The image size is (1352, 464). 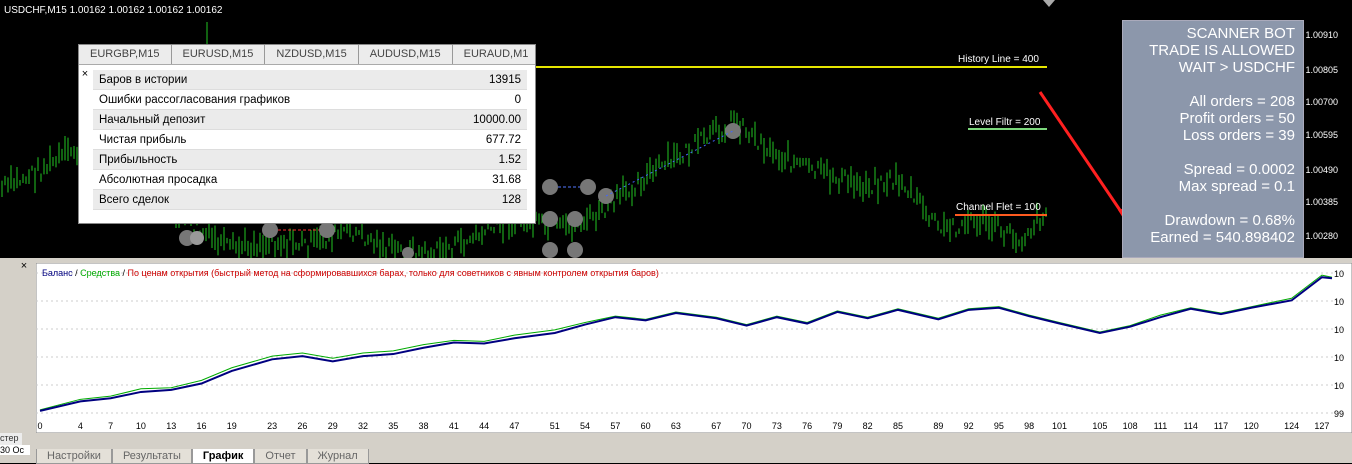 I want to click on tab-settings: Настройки, so click(x=74, y=456).